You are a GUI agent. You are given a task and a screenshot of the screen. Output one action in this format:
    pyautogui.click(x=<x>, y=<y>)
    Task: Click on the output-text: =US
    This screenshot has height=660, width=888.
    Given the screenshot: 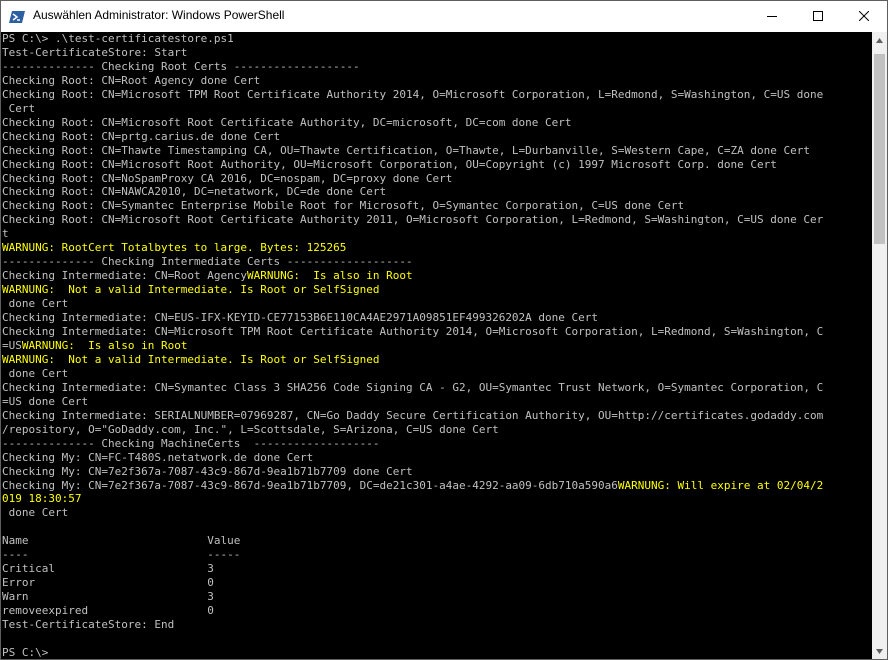 What is the action you would take?
    pyautogui.click(x=12, y=345)
    